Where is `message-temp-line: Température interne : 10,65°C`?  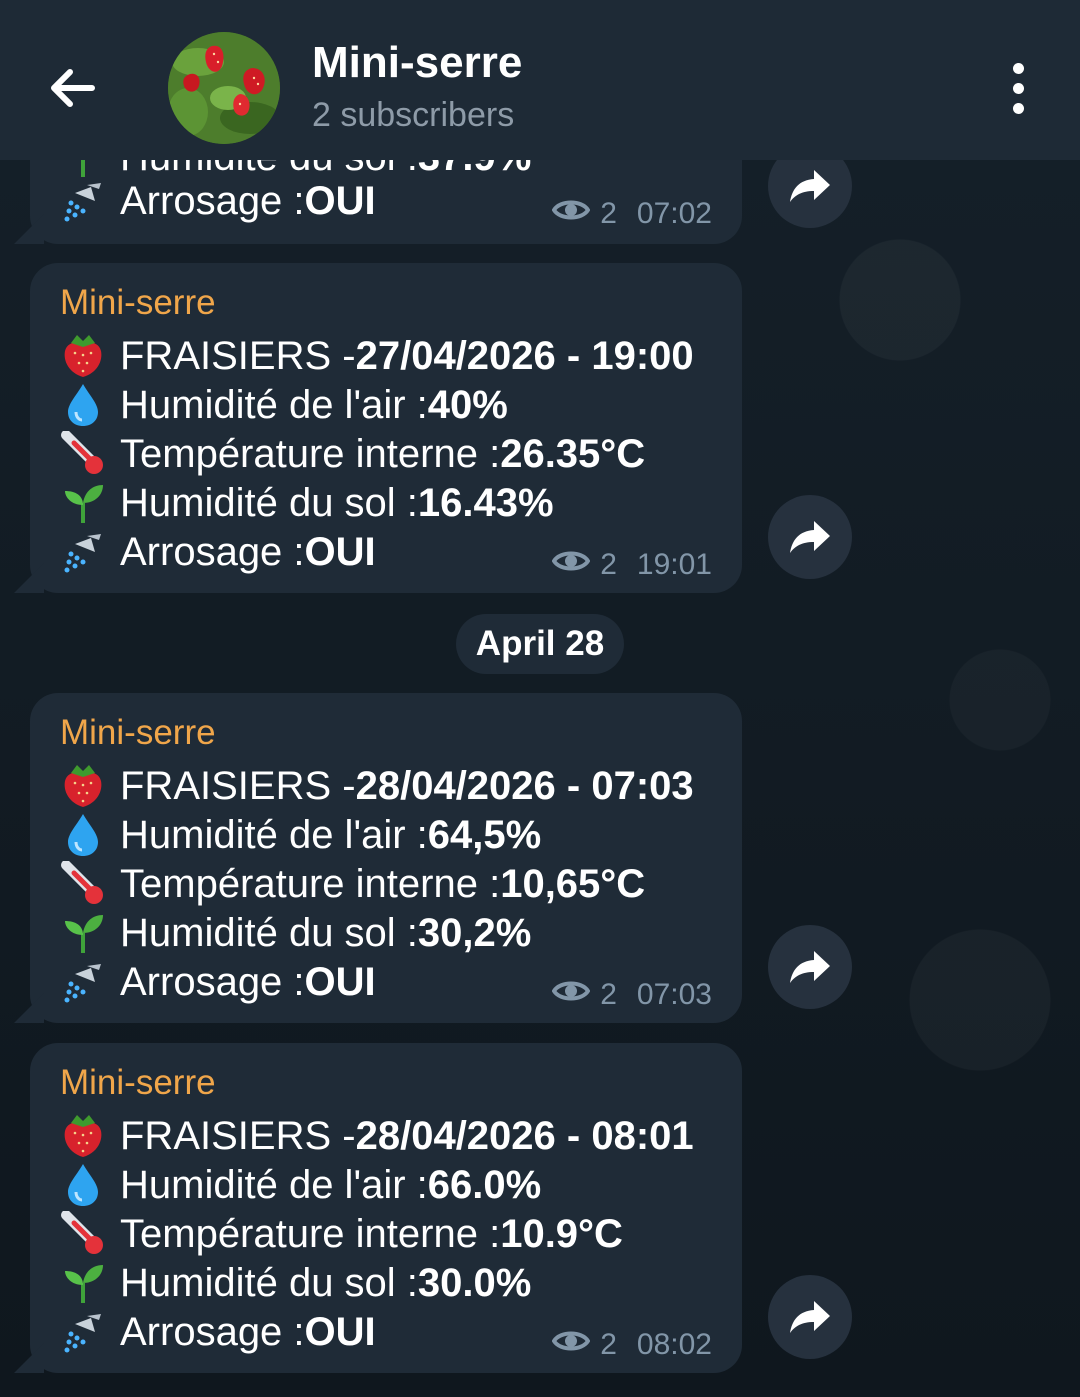 message-temp-line: Température interne : 10,65°C is located at coordinates (403, 884).